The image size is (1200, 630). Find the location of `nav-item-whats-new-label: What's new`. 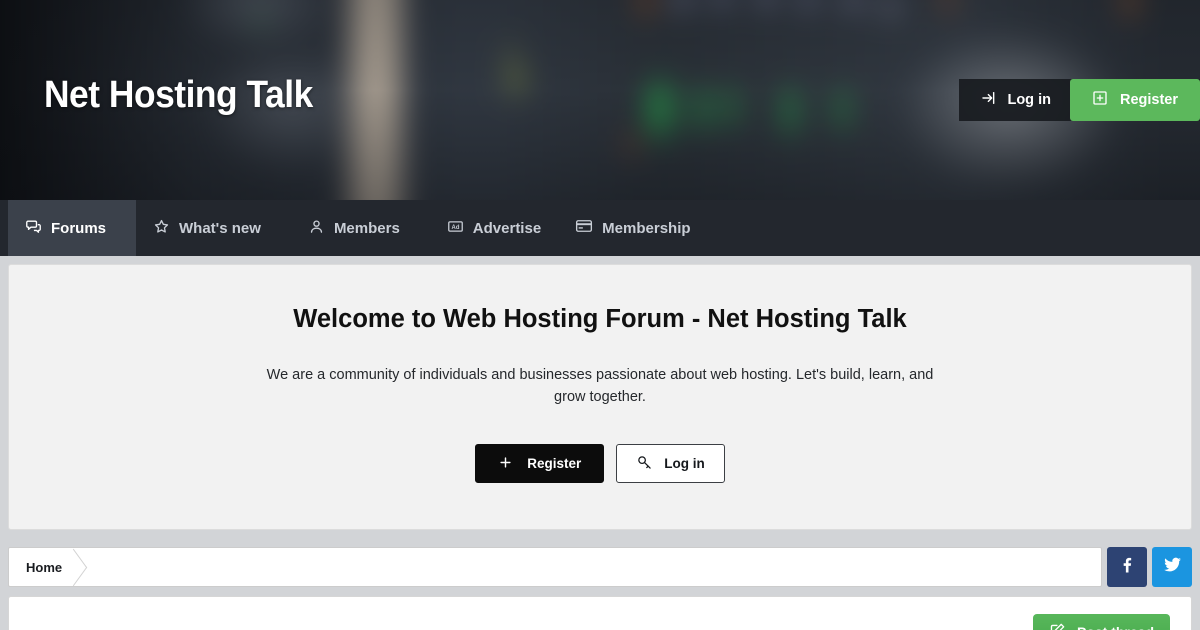

nav-item-whats-new-label: What's new is located at coordinates (220, 228).